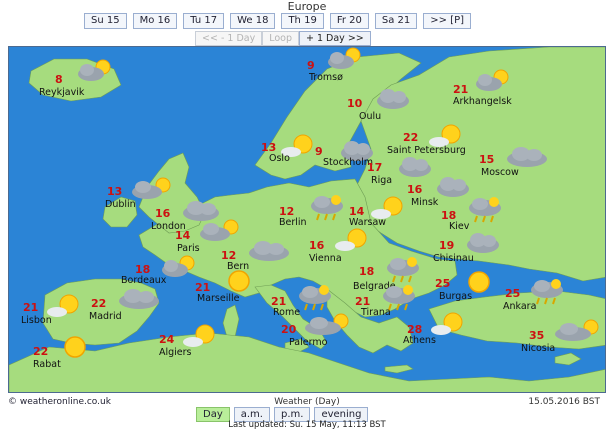  What do you see at coordinates (419, 340) in the screenshot?
I see `city-name: Athens` at bounding box center [419, 340].